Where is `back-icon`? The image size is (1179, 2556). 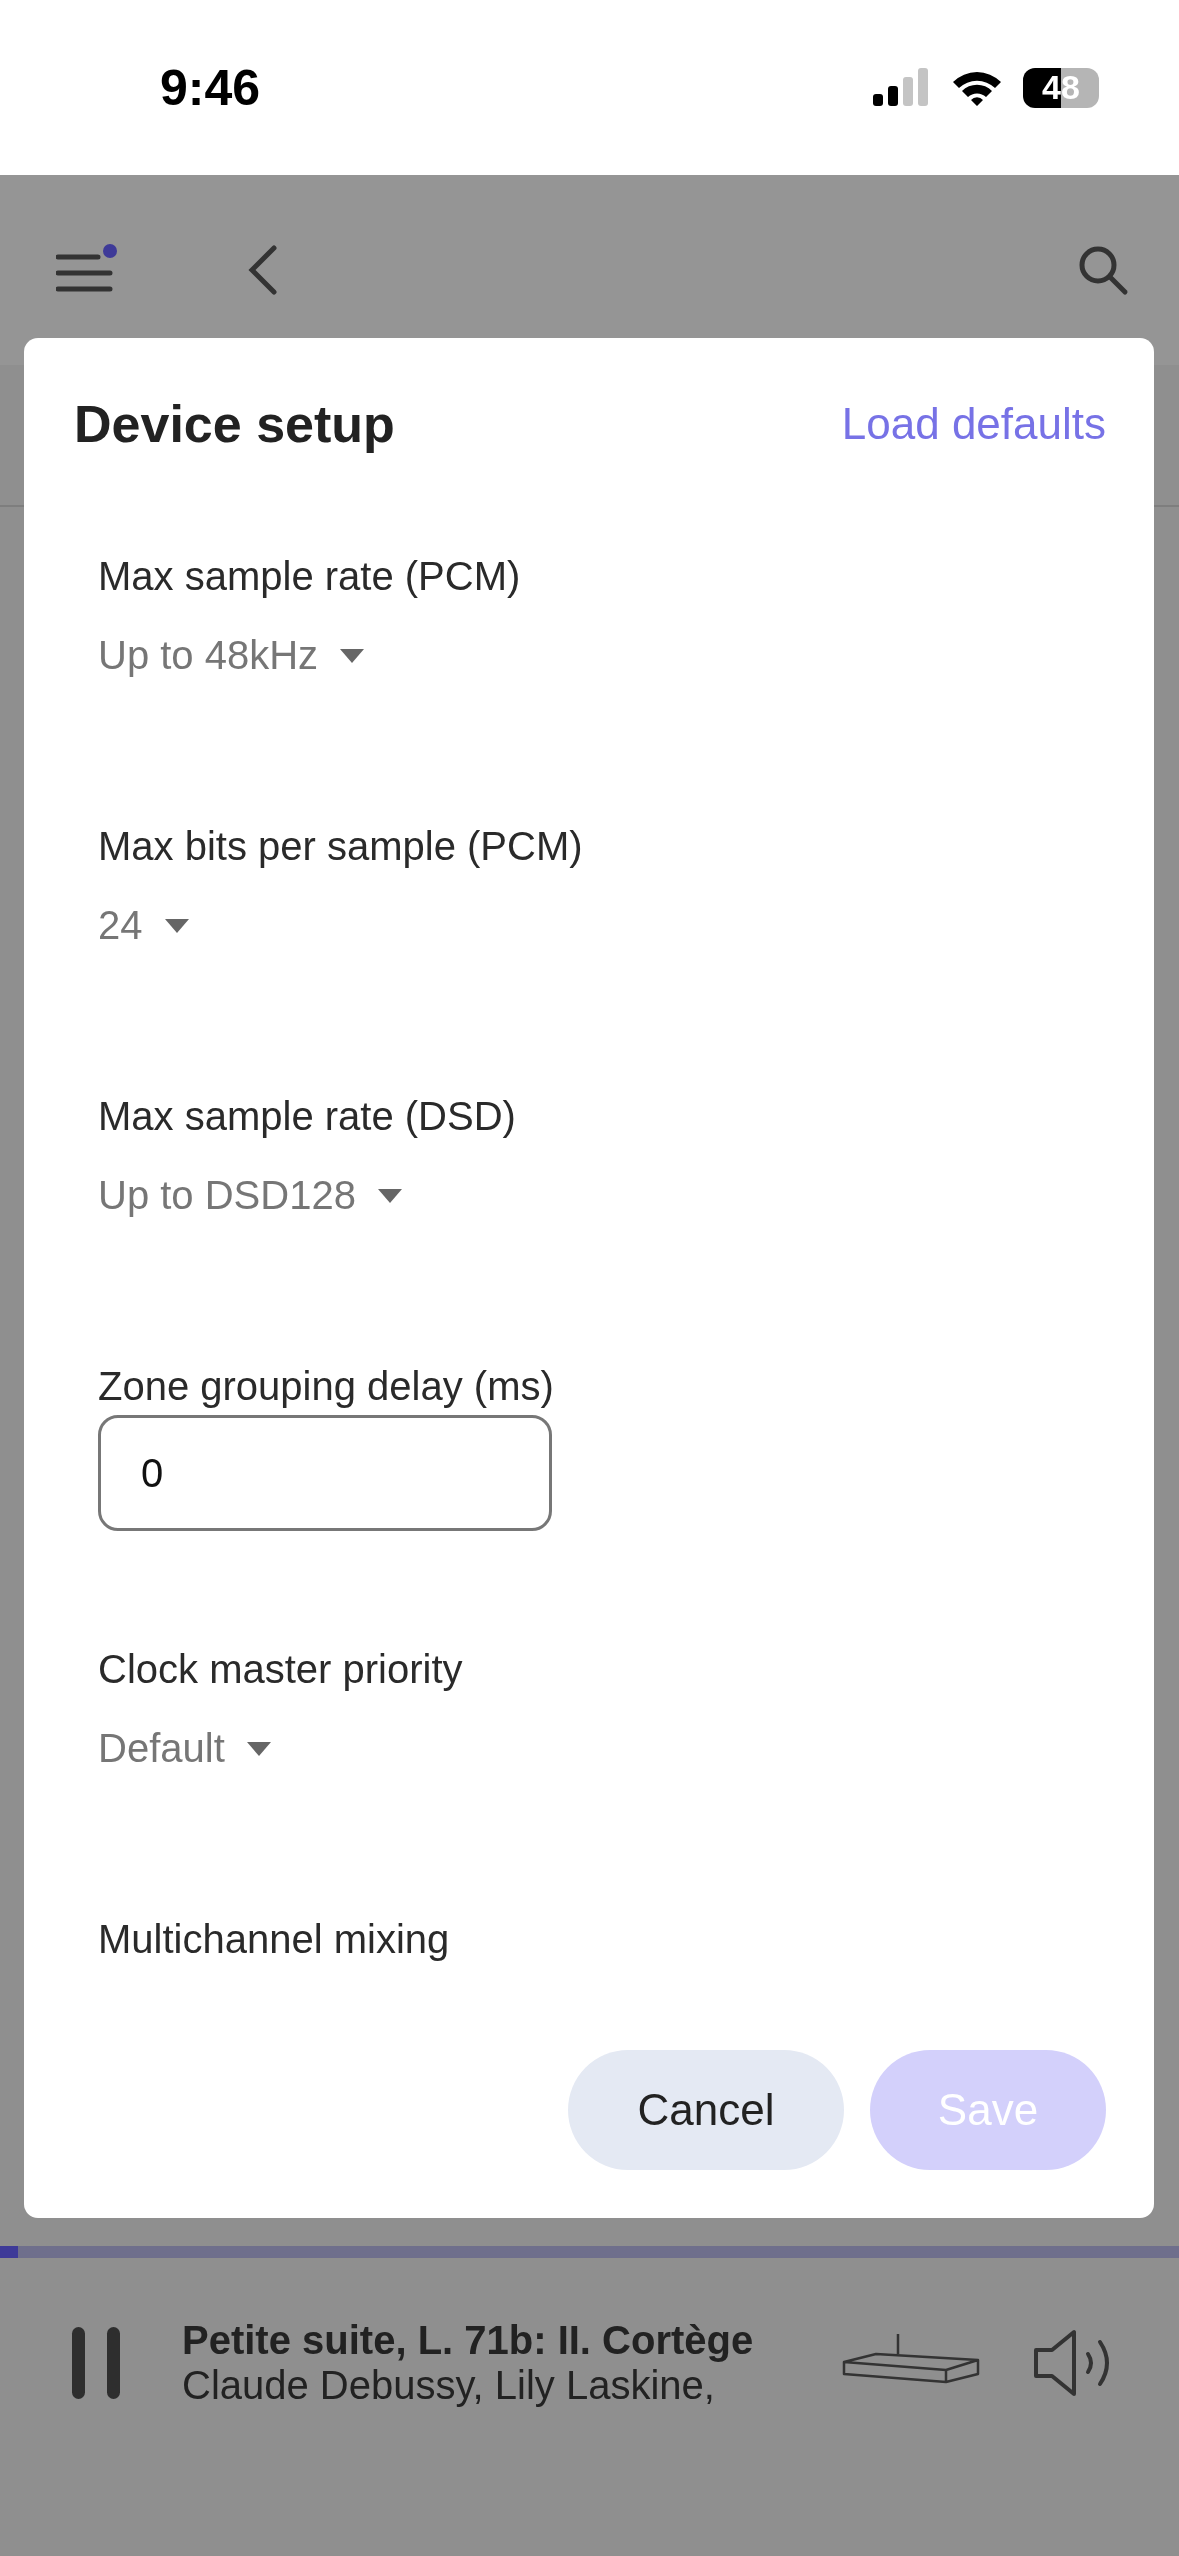
back-icon is located at coordinates (263, 270).